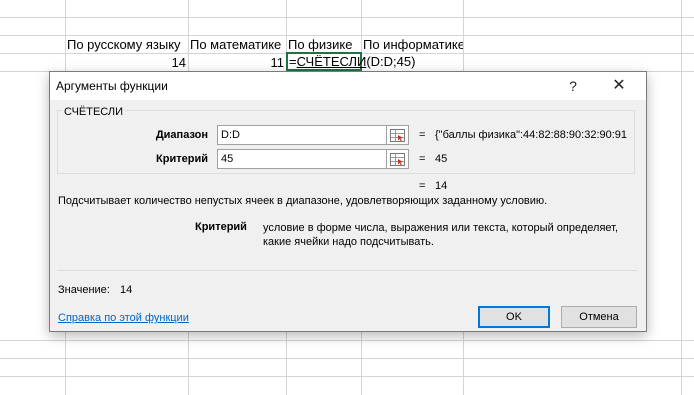 The height and width of the screenshot is (395, 694). I want to click on criterion-help-label: Критерий, so click(221, 227).